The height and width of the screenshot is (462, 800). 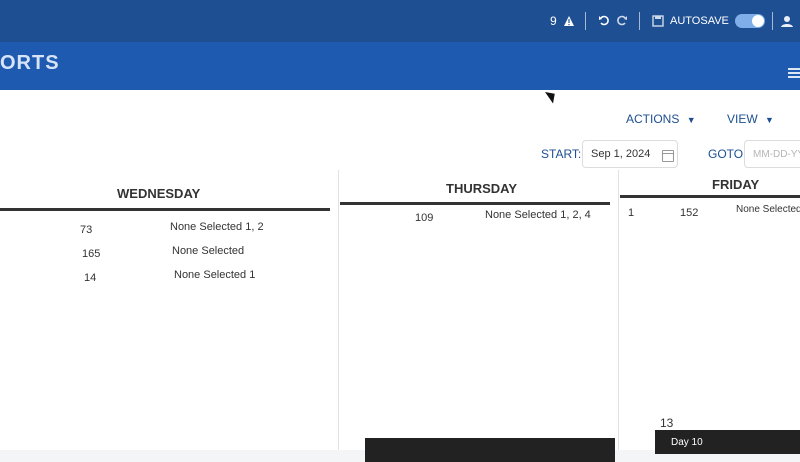 I want to click on goto-input: MM-DD-YYY, so click(x=772, y=154).